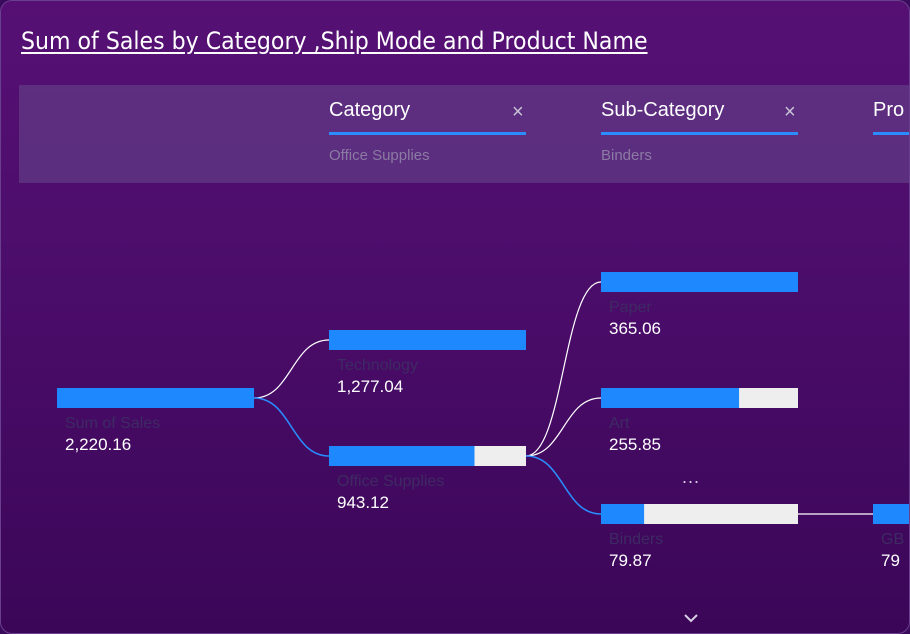 The image size is (910, 634). Describe the element at coordinates (563, 369) in the screenshot. I see `tree-link-paper` at that location.